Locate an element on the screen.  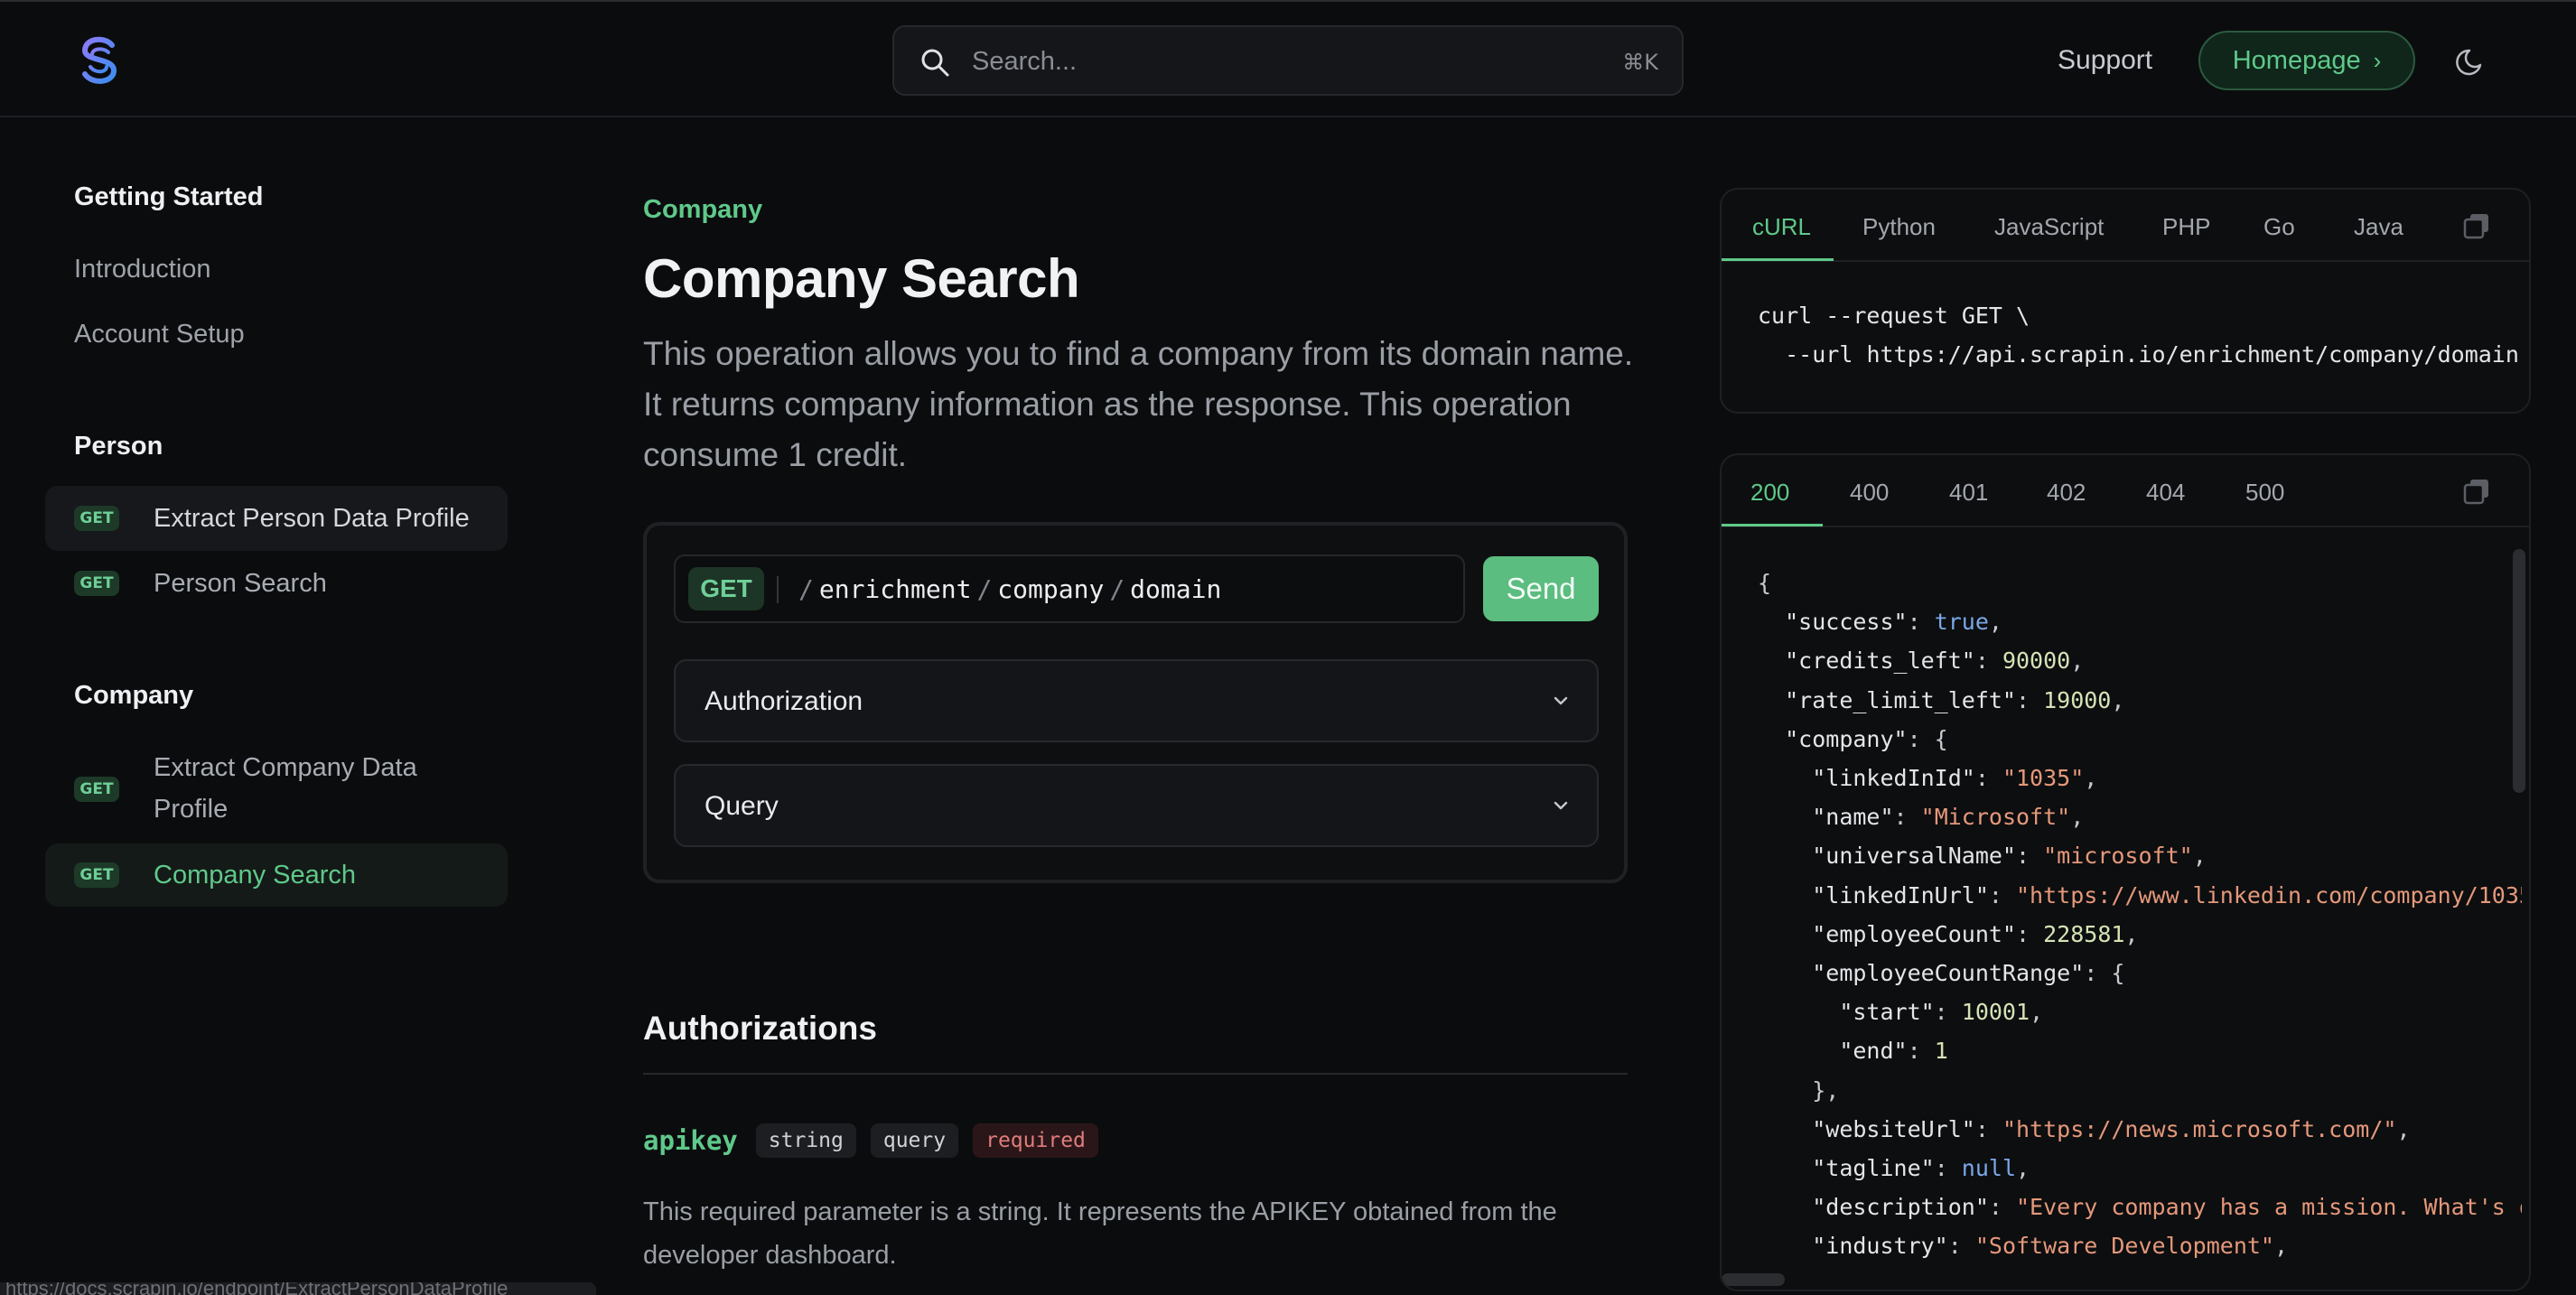
sidebar-item-person-search: GET Person Search is located at coordinates (276, 583).